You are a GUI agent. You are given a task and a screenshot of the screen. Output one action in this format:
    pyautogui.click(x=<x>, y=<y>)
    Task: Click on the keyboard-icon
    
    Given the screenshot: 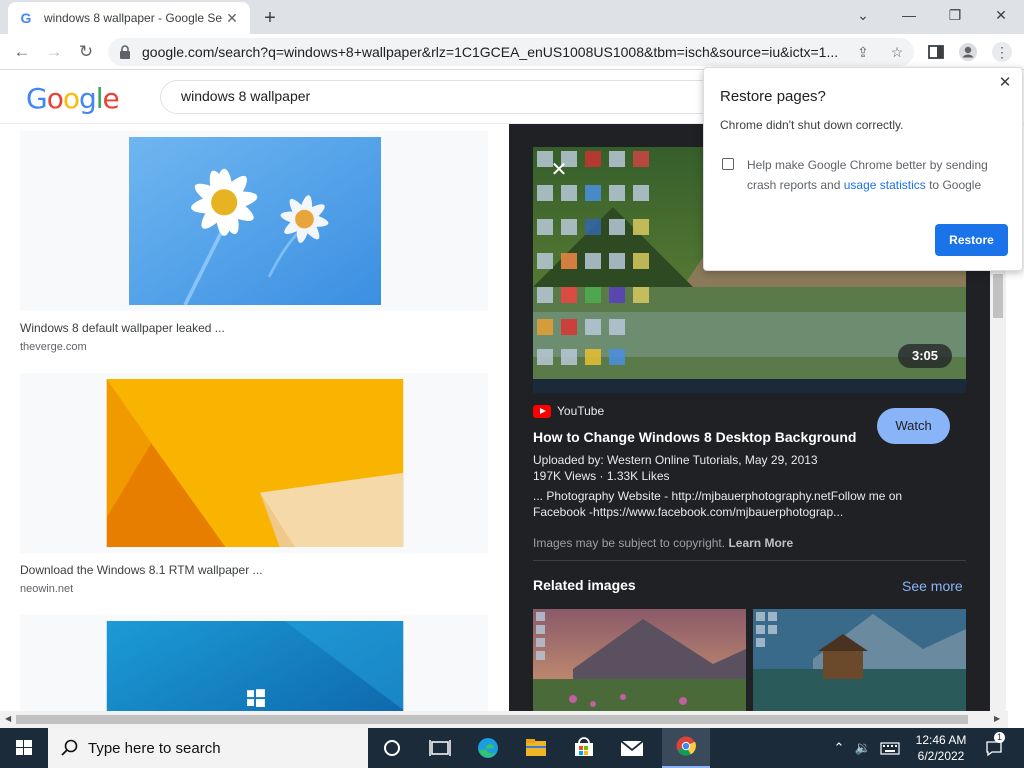 What is the action you would take?
    pyautogui.click(x=890, y=748)
    